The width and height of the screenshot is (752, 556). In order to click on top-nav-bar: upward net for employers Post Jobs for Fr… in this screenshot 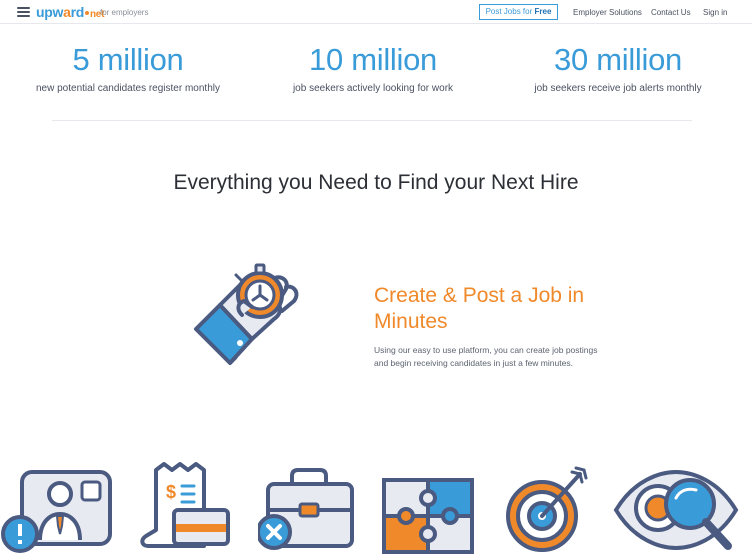, I will do `click(376, 12)`.